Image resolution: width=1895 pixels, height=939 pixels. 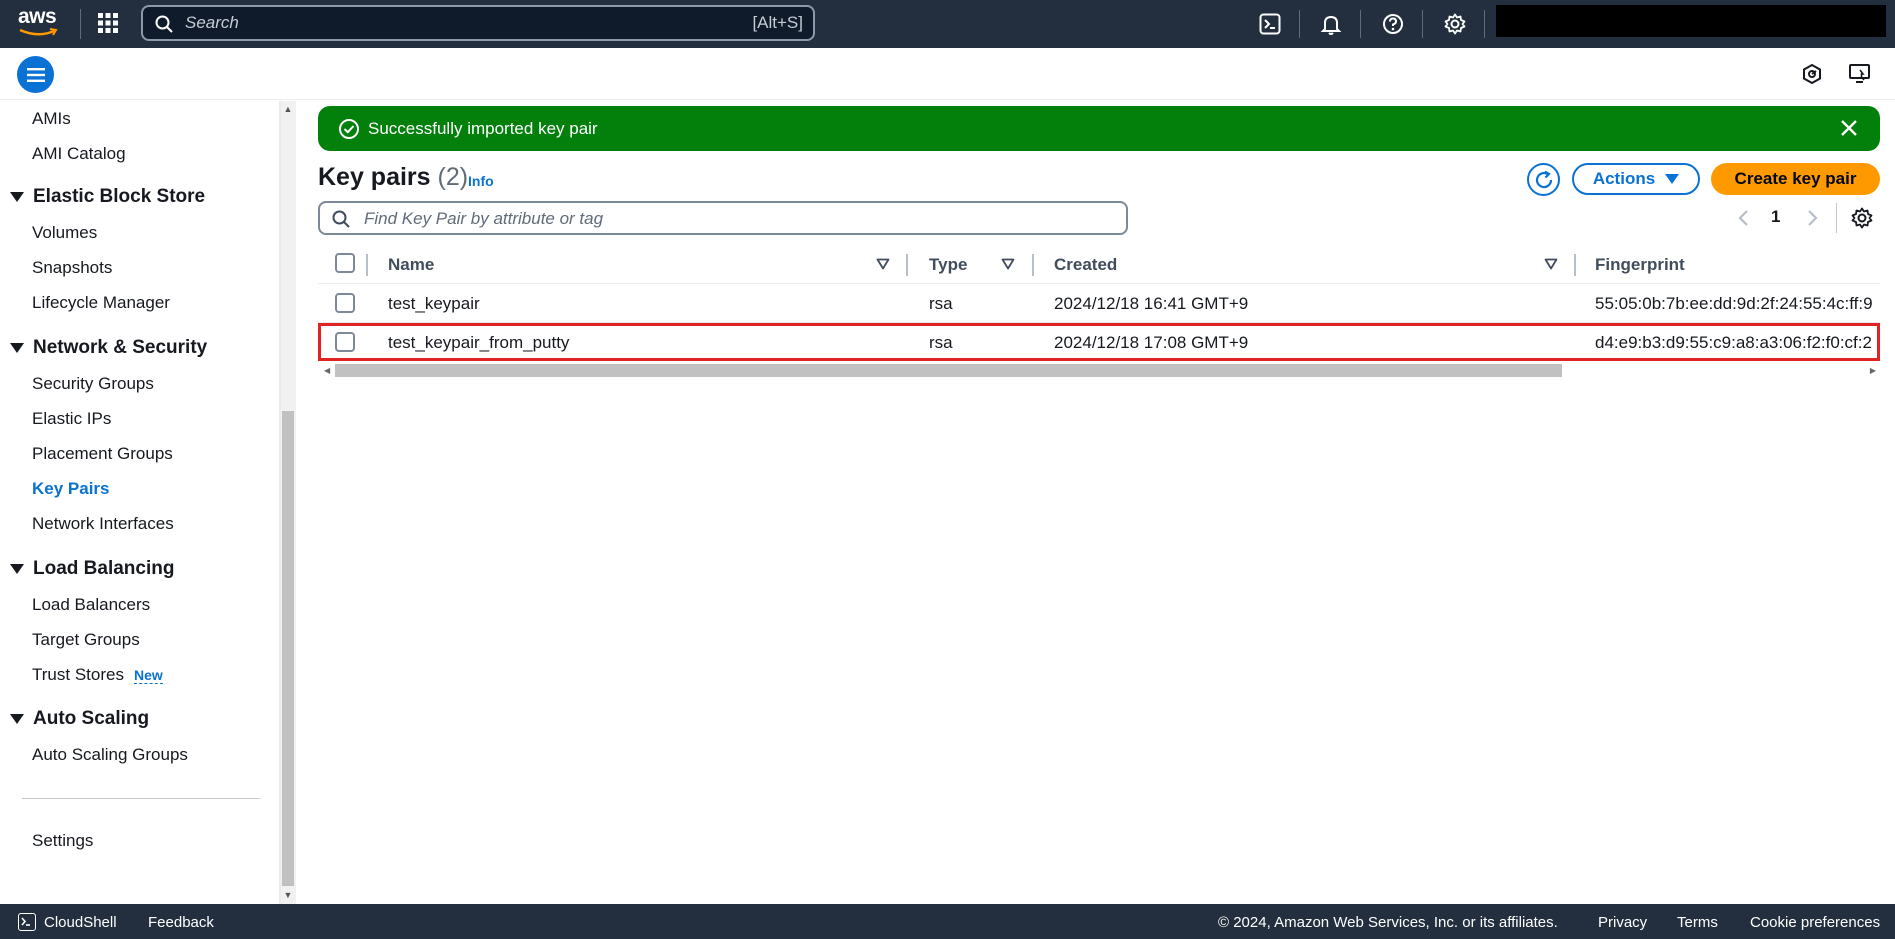 What do you see at coordinates (181, 922) in the screenshot?
I see `feedback-link: Feedback` at bounding box center [181, 922].